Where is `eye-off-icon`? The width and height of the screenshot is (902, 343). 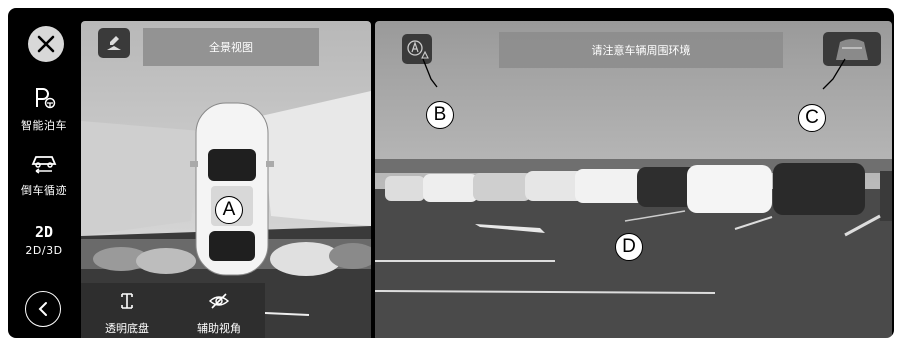 eye-off-icon is located at coordinates (219, 301).